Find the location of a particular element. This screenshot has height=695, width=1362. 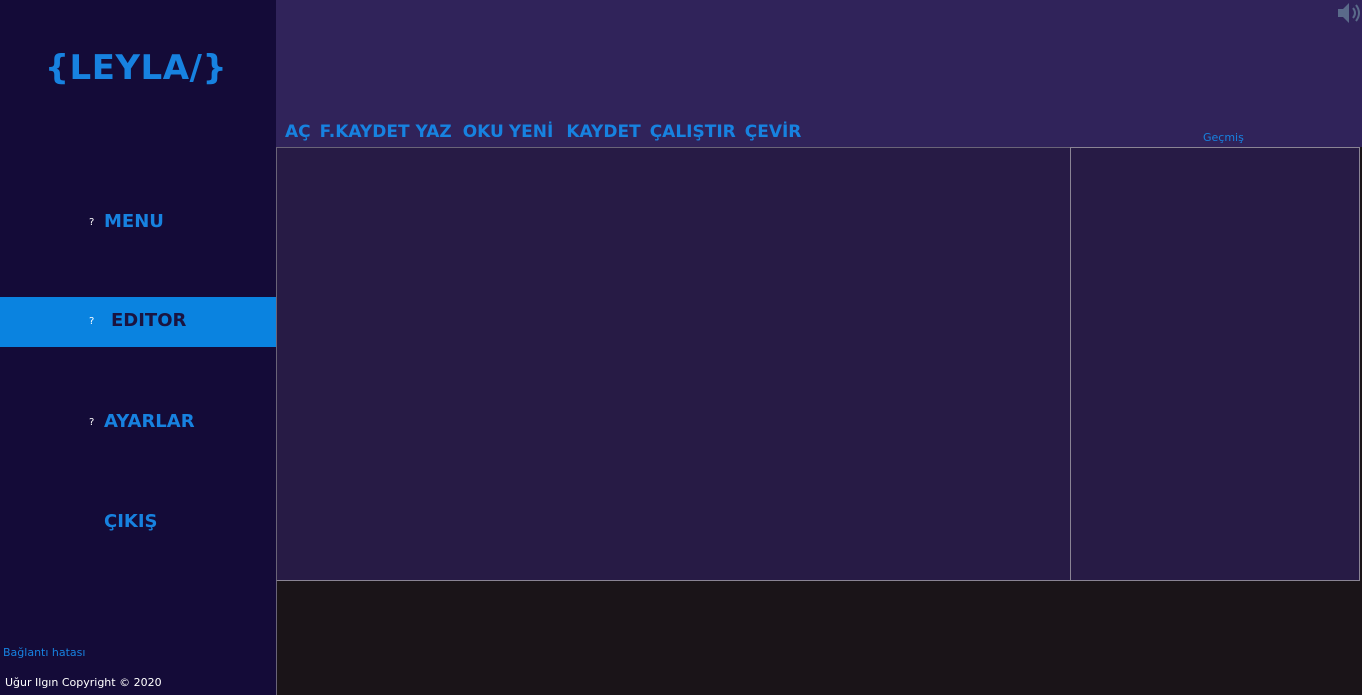

run-button: ÇALIŞTIR is located at coordinates (693, 132).